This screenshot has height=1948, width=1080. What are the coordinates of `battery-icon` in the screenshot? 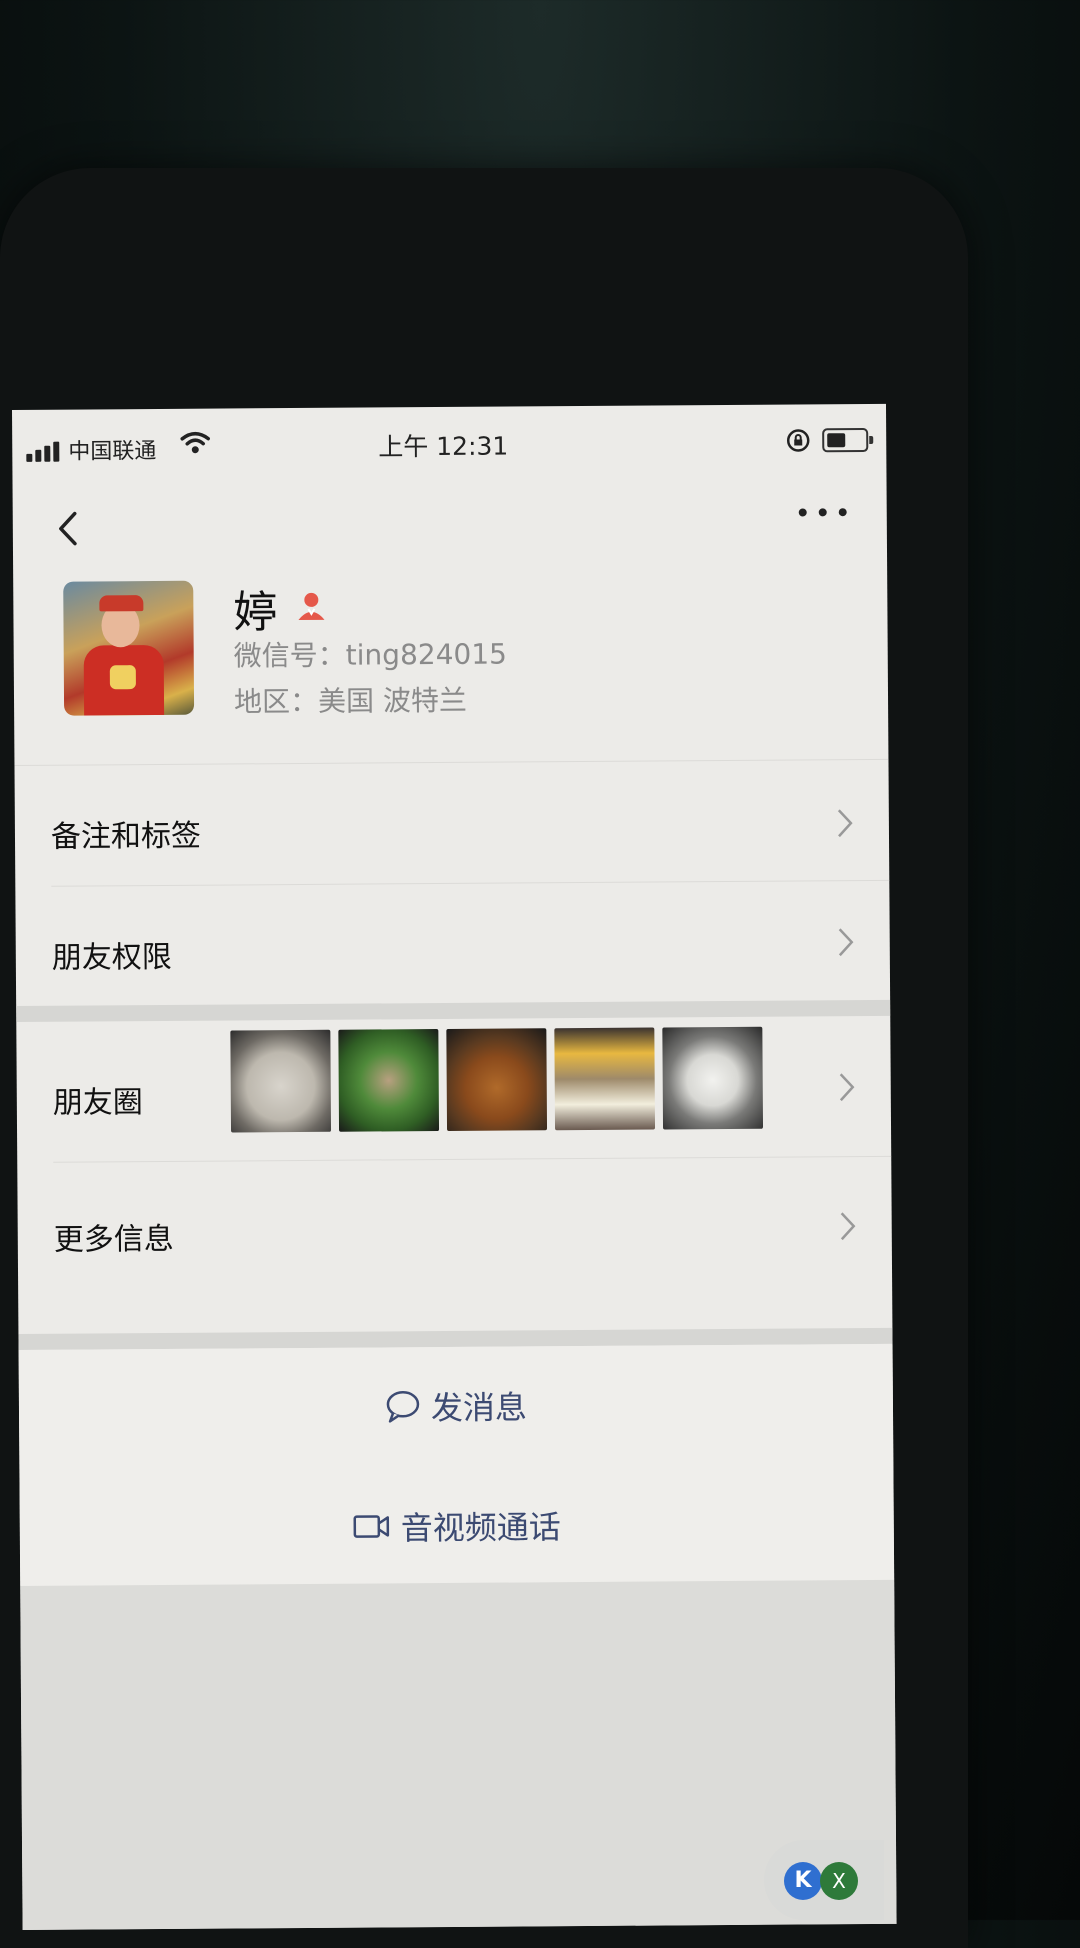 It's located at (848, 440).